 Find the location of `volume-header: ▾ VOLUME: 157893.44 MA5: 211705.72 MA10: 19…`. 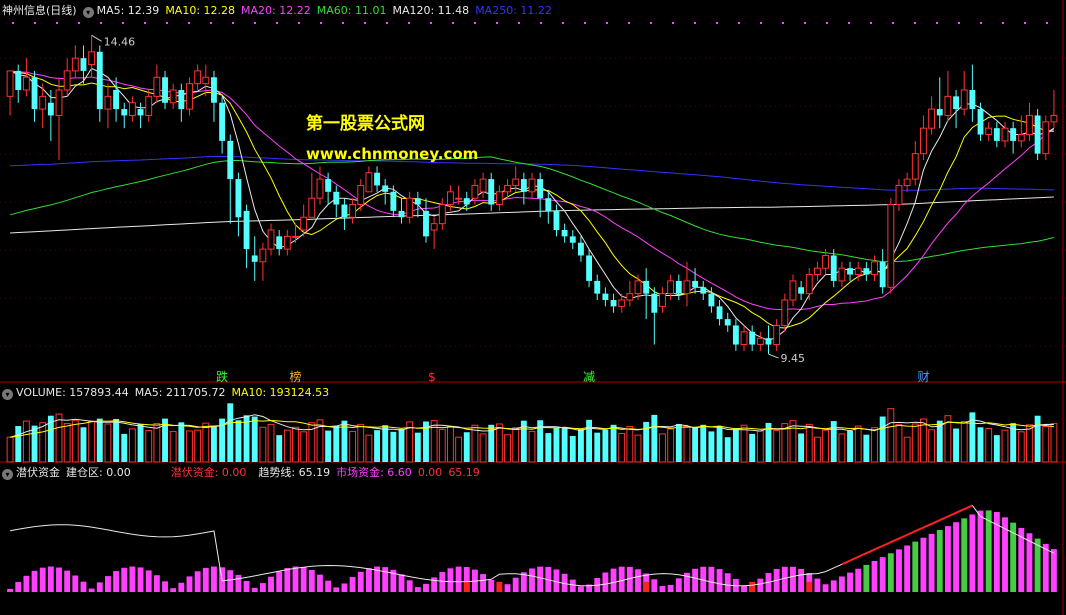

volume-header: ▾ VOLUME: 157893.44 MA5: 211705.72 MA10: 19… is located at coordinates (168, 393).